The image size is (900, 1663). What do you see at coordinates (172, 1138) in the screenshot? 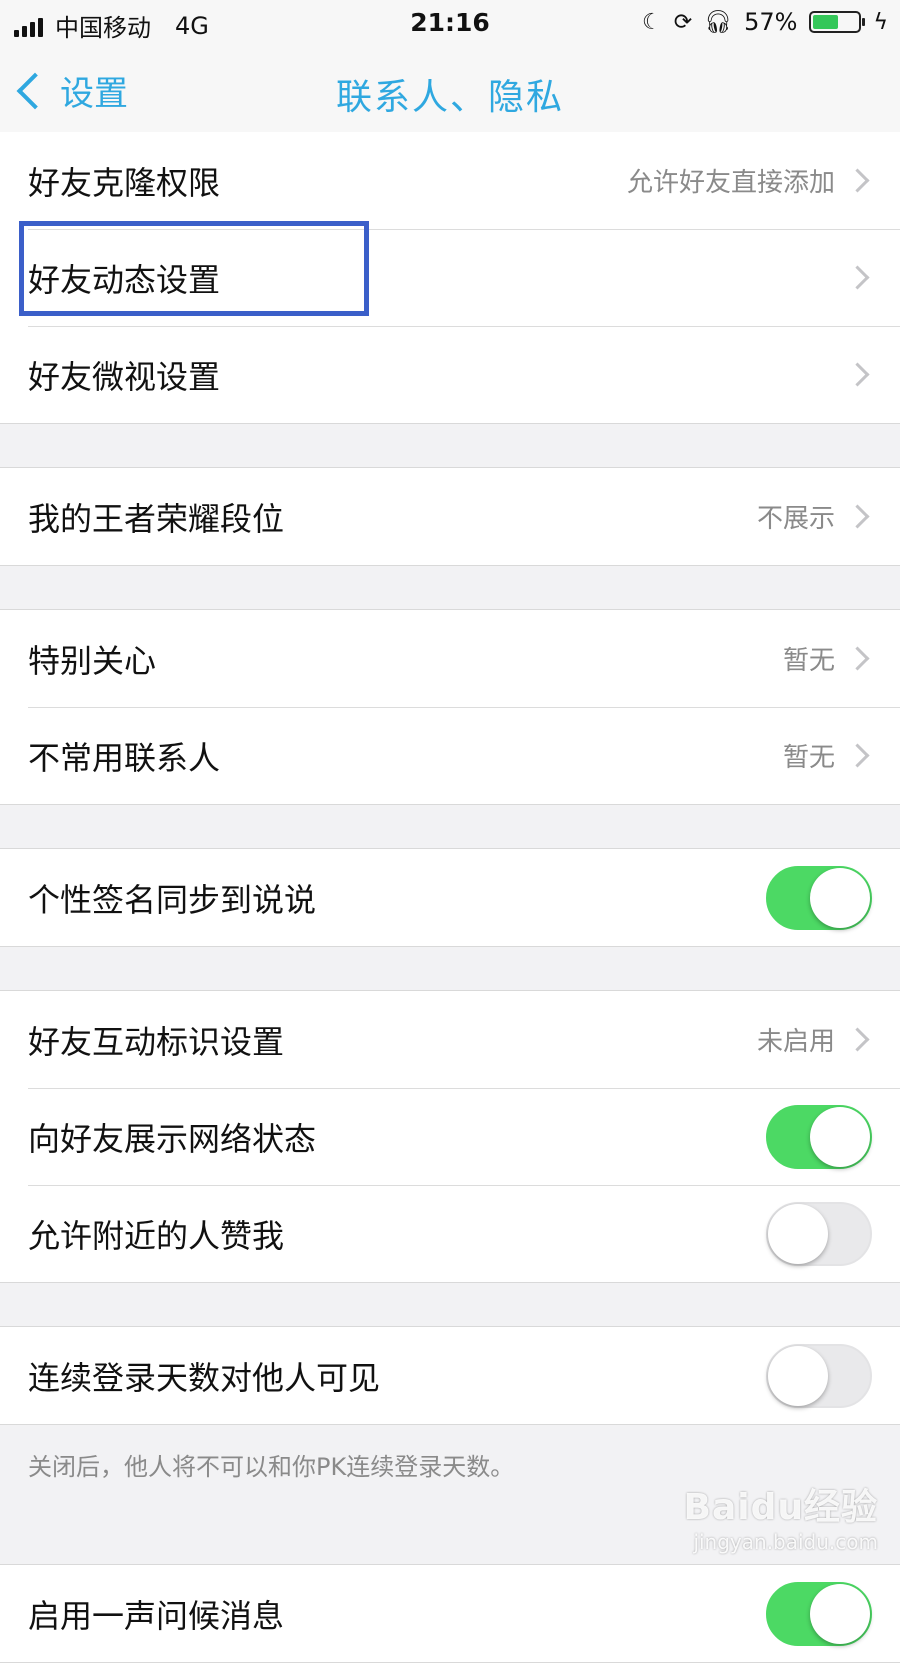
I see `row-label: 向好友展示网络状态` at bounding box center [172, 1138].